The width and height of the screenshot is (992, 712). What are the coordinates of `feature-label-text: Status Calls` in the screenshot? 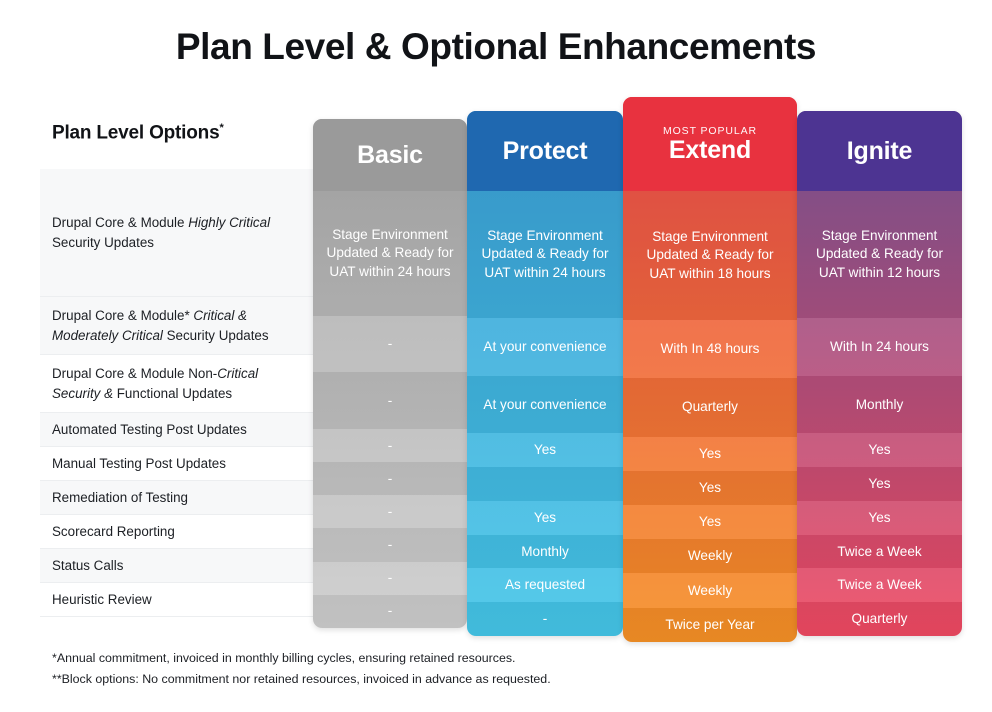 It's located at (88, 565).